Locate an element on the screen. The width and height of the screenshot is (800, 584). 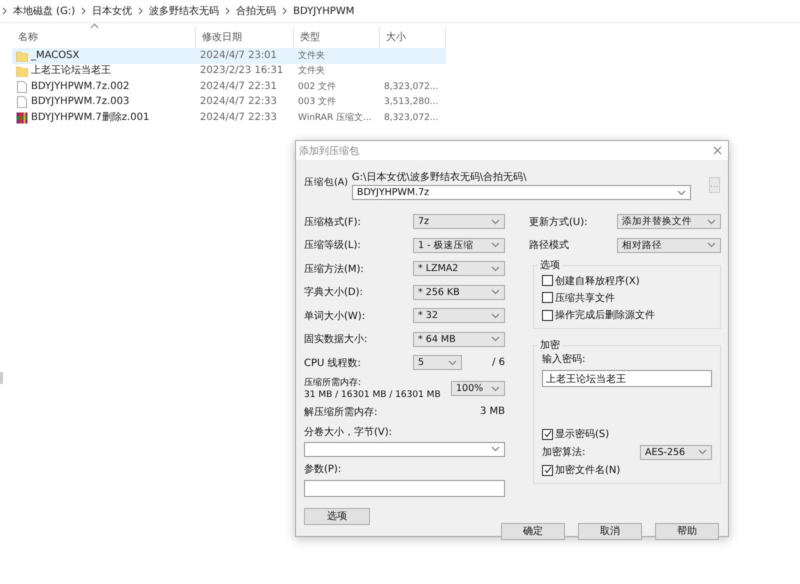
breadcrumb-item: 波多野结衣无码 is located at coordinates (184, 11).